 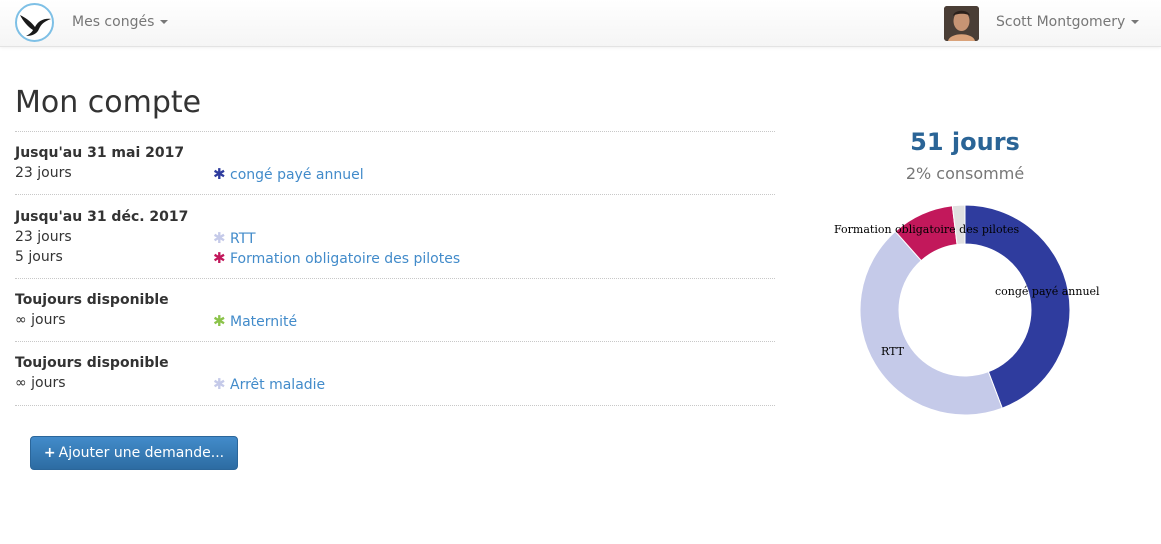 What do you see at coordinates (278, 385) in the screenshot?
I see `leave-type-label: Arrêt maladie` at bounding box center [278, 385].